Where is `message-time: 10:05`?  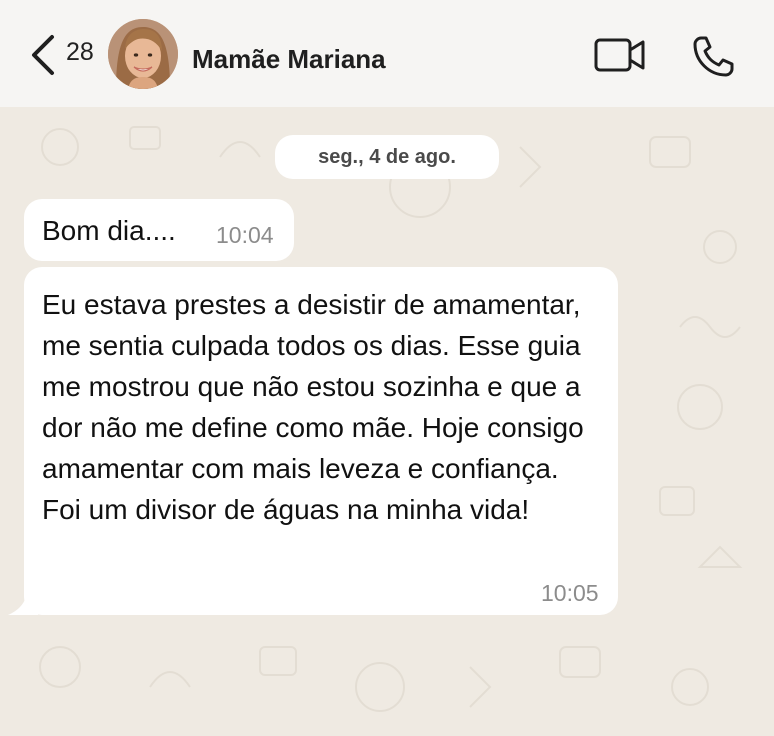 message-time: 10:05 is located at coordinates (570, 593).